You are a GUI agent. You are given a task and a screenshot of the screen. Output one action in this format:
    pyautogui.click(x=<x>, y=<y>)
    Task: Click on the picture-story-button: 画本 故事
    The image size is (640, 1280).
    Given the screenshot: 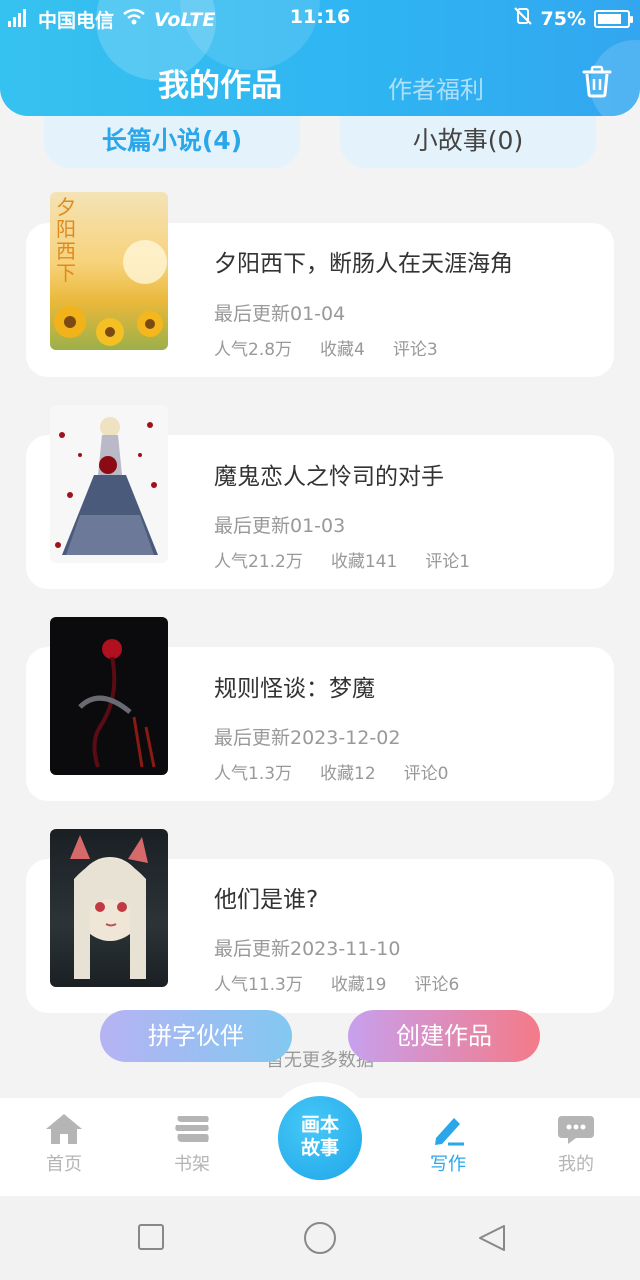 What is the action you would take?
    pyautogui.click(x=320, y=1138)
    